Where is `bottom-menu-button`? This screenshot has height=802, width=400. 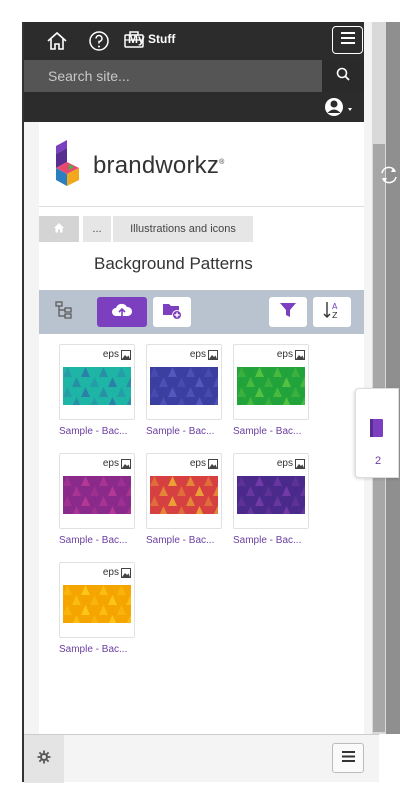
bottom-menu-button is located at coordinates (348, 758).